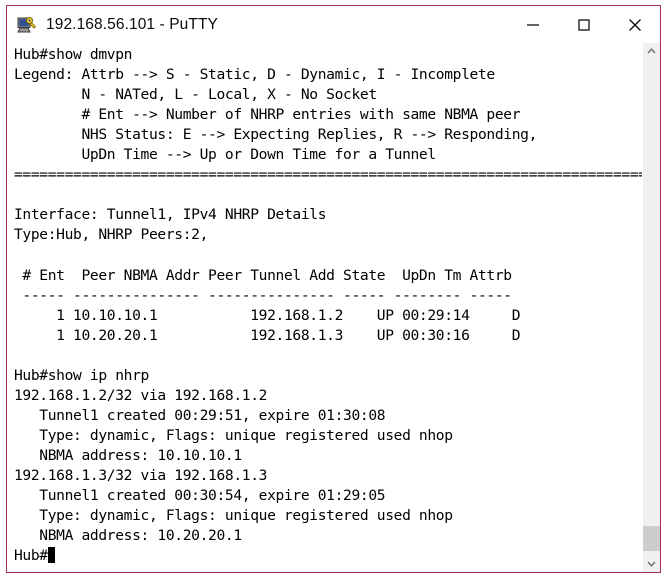  What do you see at coordinates (651, 538) in the screenshot?
I see `scrollbar-thumb` at bounding box center [651, 538].